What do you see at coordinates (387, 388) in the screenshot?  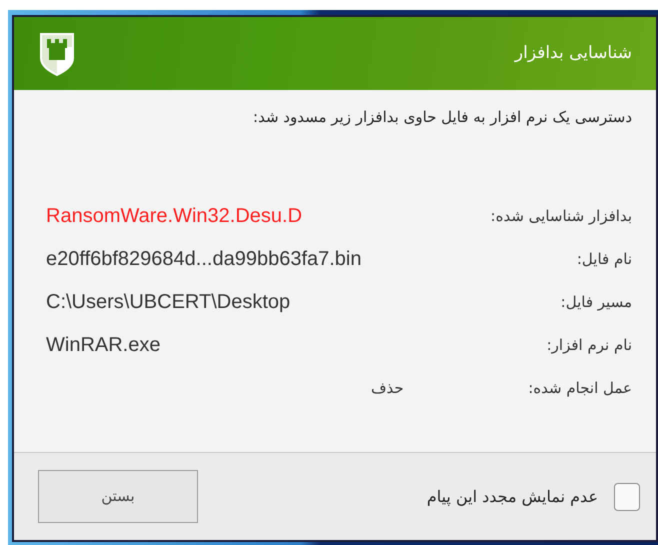 I see `action-value: حذف` at bounding box center [387, 388].